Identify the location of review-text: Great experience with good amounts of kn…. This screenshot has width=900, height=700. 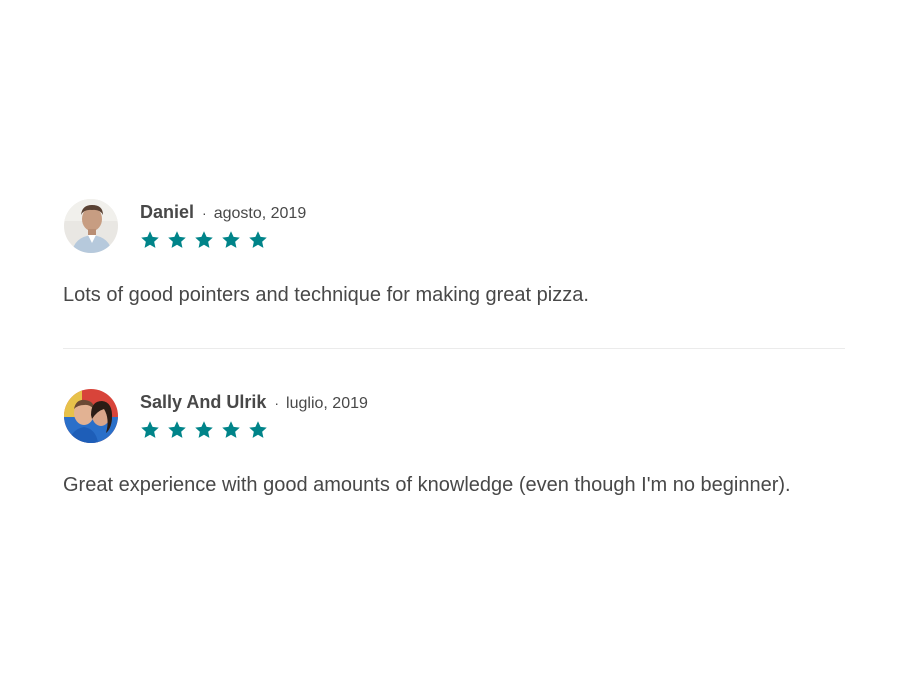
(427, 485).